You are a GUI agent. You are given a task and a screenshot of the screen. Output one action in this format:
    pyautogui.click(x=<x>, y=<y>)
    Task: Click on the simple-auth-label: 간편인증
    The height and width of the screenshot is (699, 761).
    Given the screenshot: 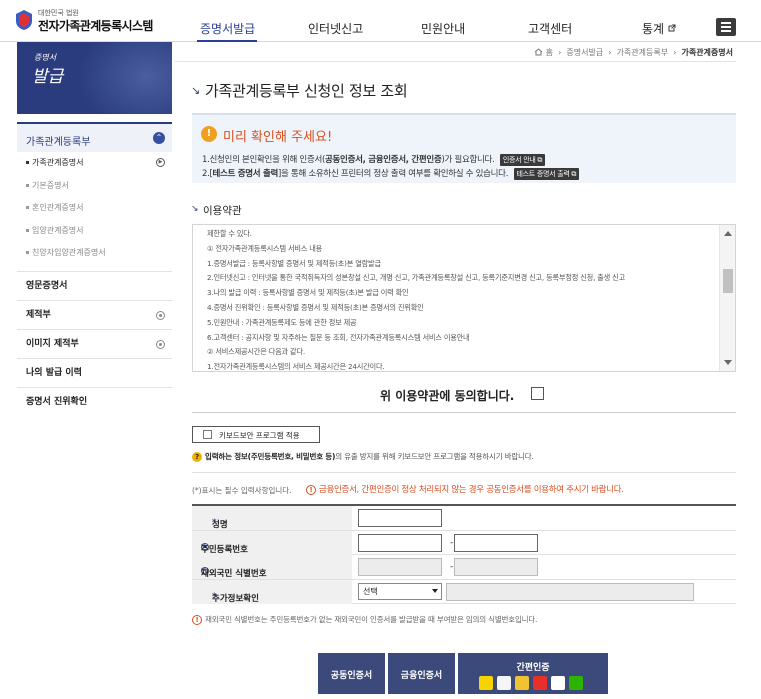 What is the action you would take?
    pyautogui.click(x=533, y=668)
    